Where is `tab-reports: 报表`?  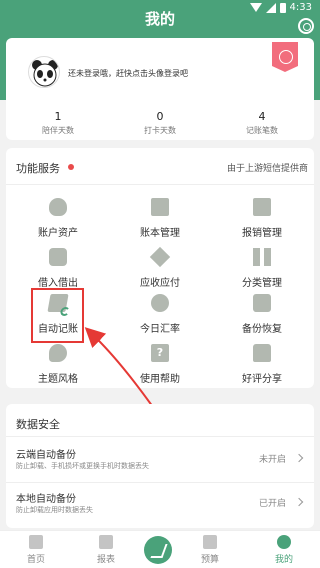 tab-reports: 报表 is located at coordinates (106, 550).